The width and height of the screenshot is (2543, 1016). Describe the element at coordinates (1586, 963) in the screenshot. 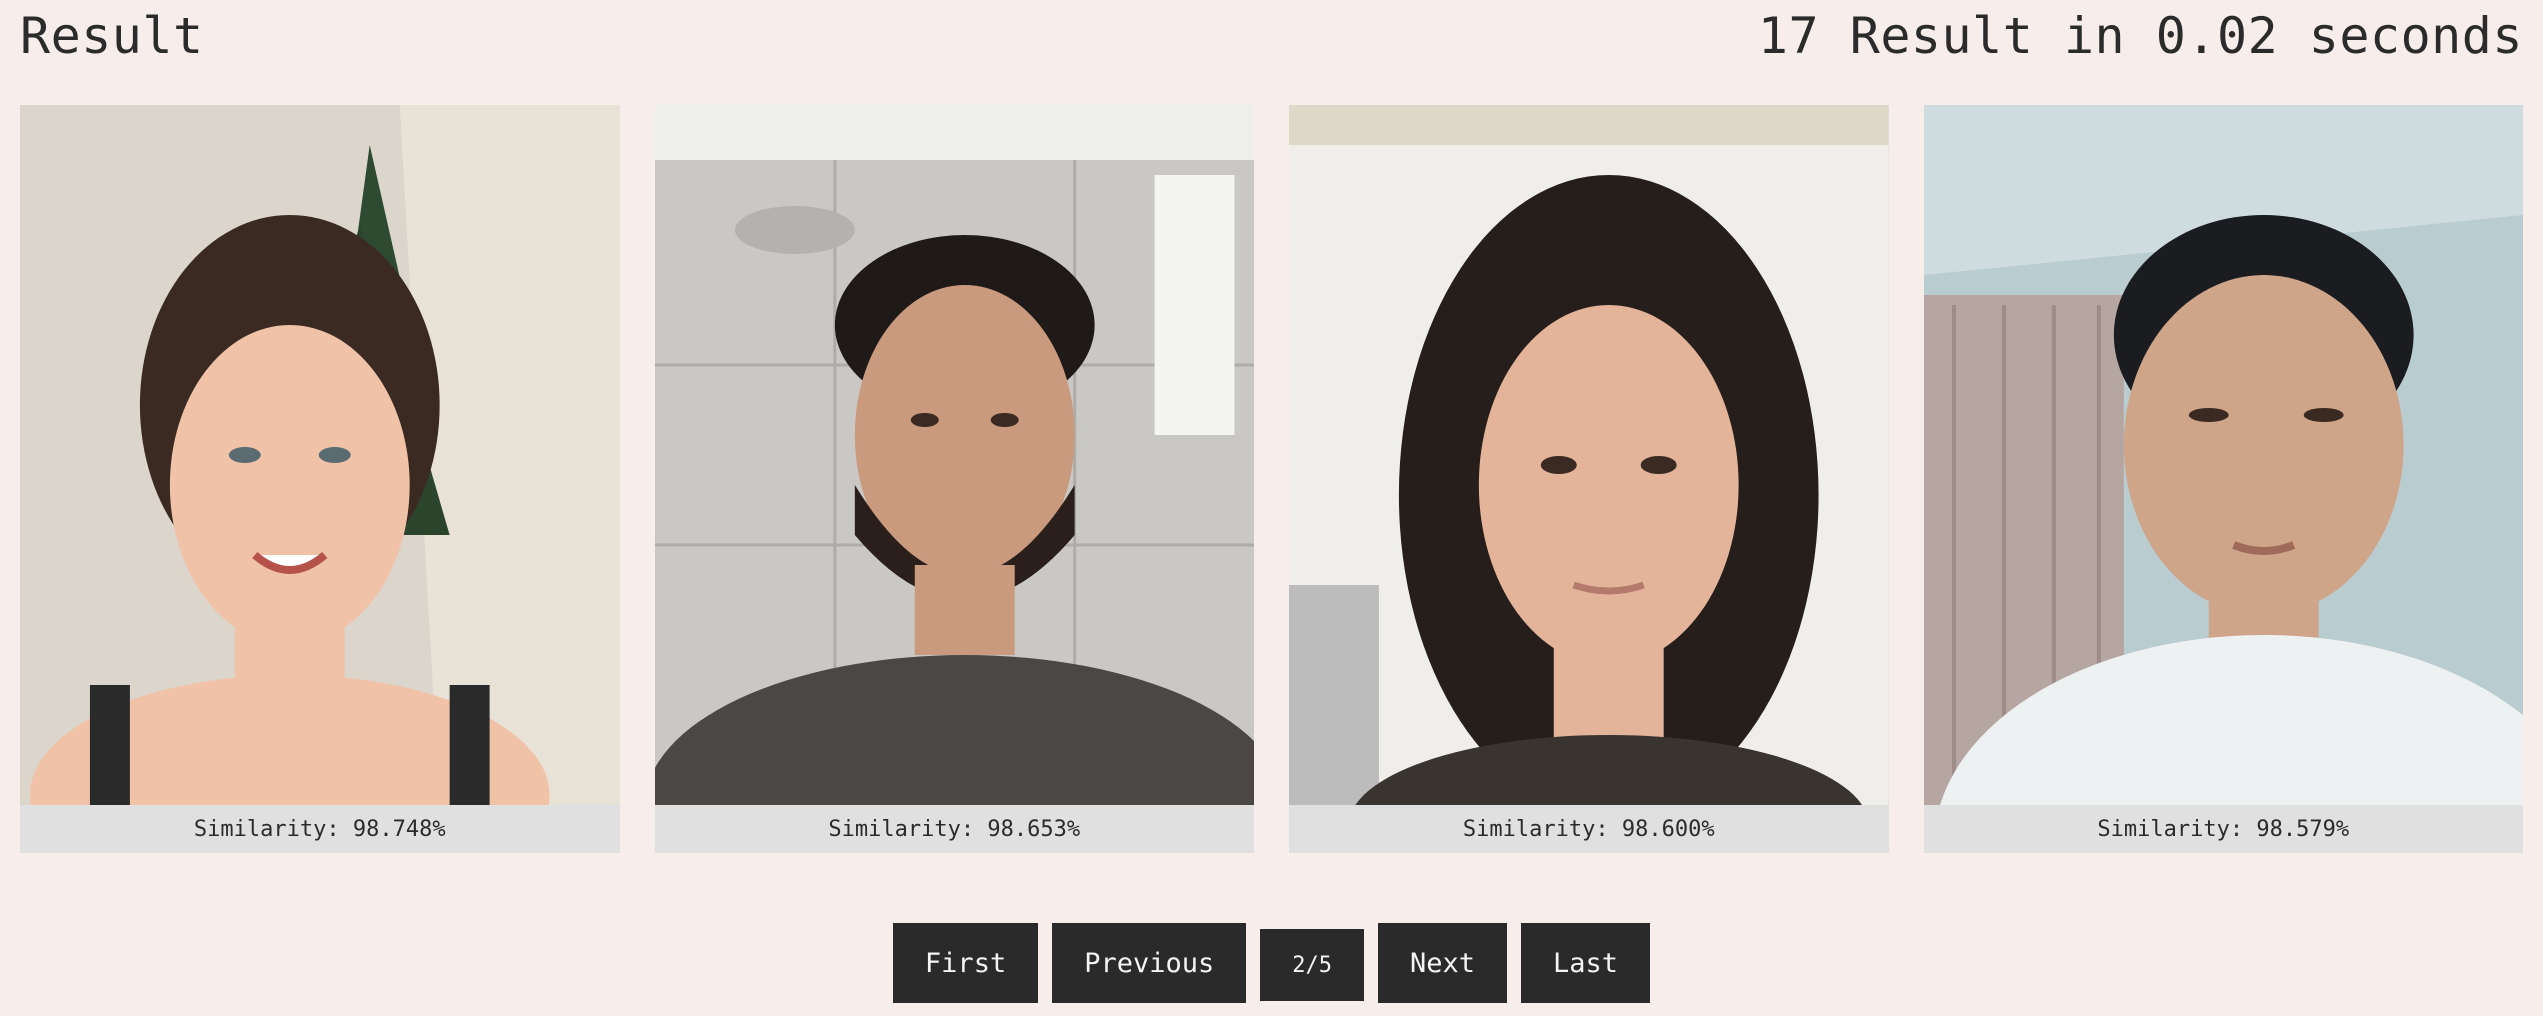

I see `last-page-button: Last` at that location.